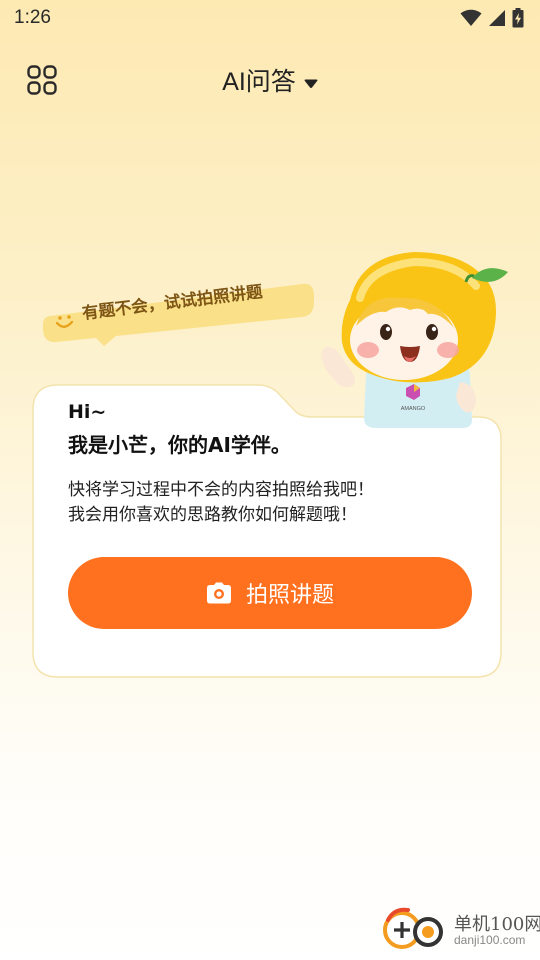  Describe the element at coordinates (518, 18) in the screenshot. I see `battery-icon` at that location.